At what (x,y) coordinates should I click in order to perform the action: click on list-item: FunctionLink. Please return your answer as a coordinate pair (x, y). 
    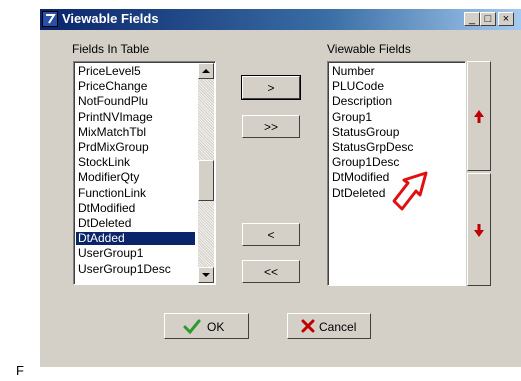
    Looking at the image, I should click on (111, 193).